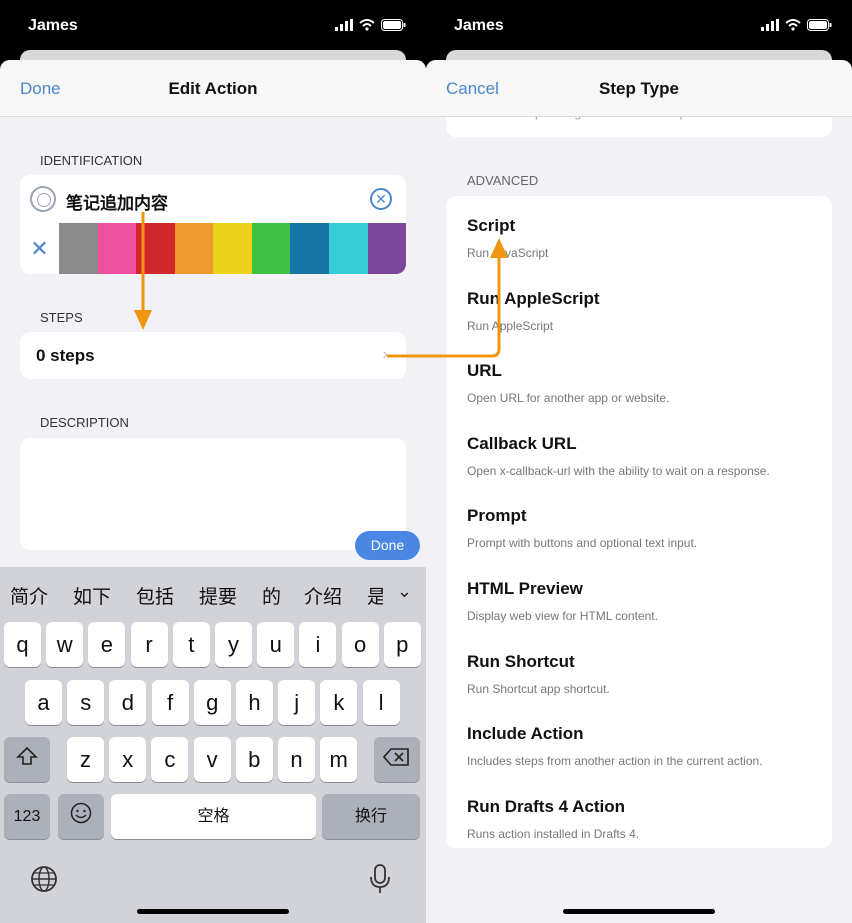 This screenshot has height=923, width=852. What do you see at coordinates (128, 759) in the screenshot?
I see `key-x: x` at bounding box center [128, 759].